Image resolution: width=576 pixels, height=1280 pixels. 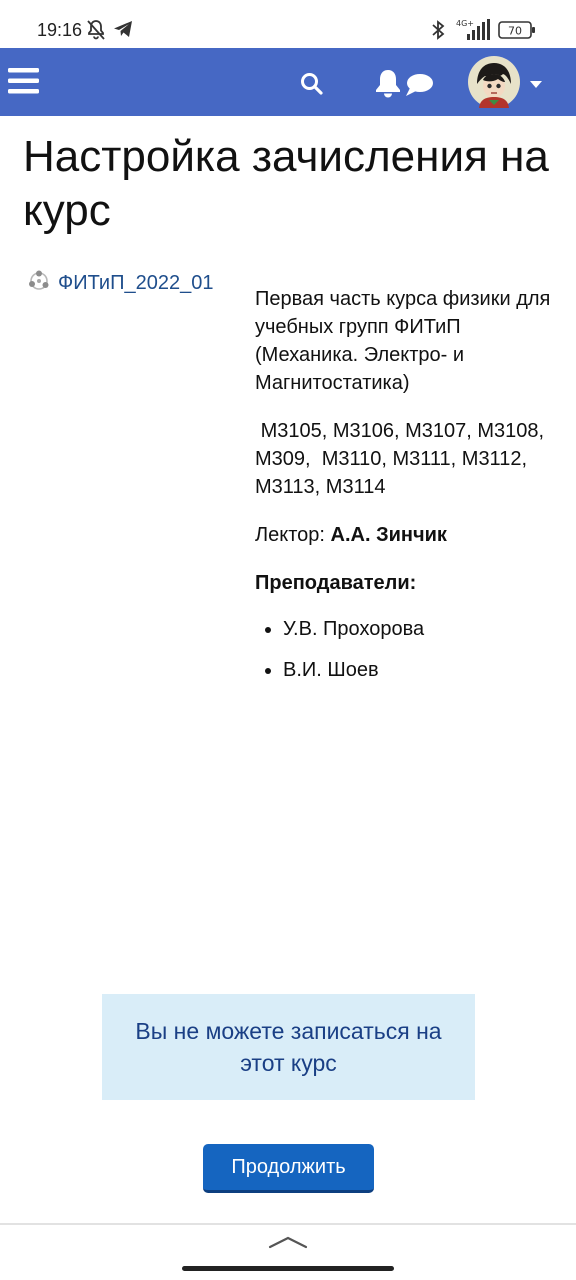 I want to click on course-link-label: ФИТиП_2022_01, so click(x=135, y=283).